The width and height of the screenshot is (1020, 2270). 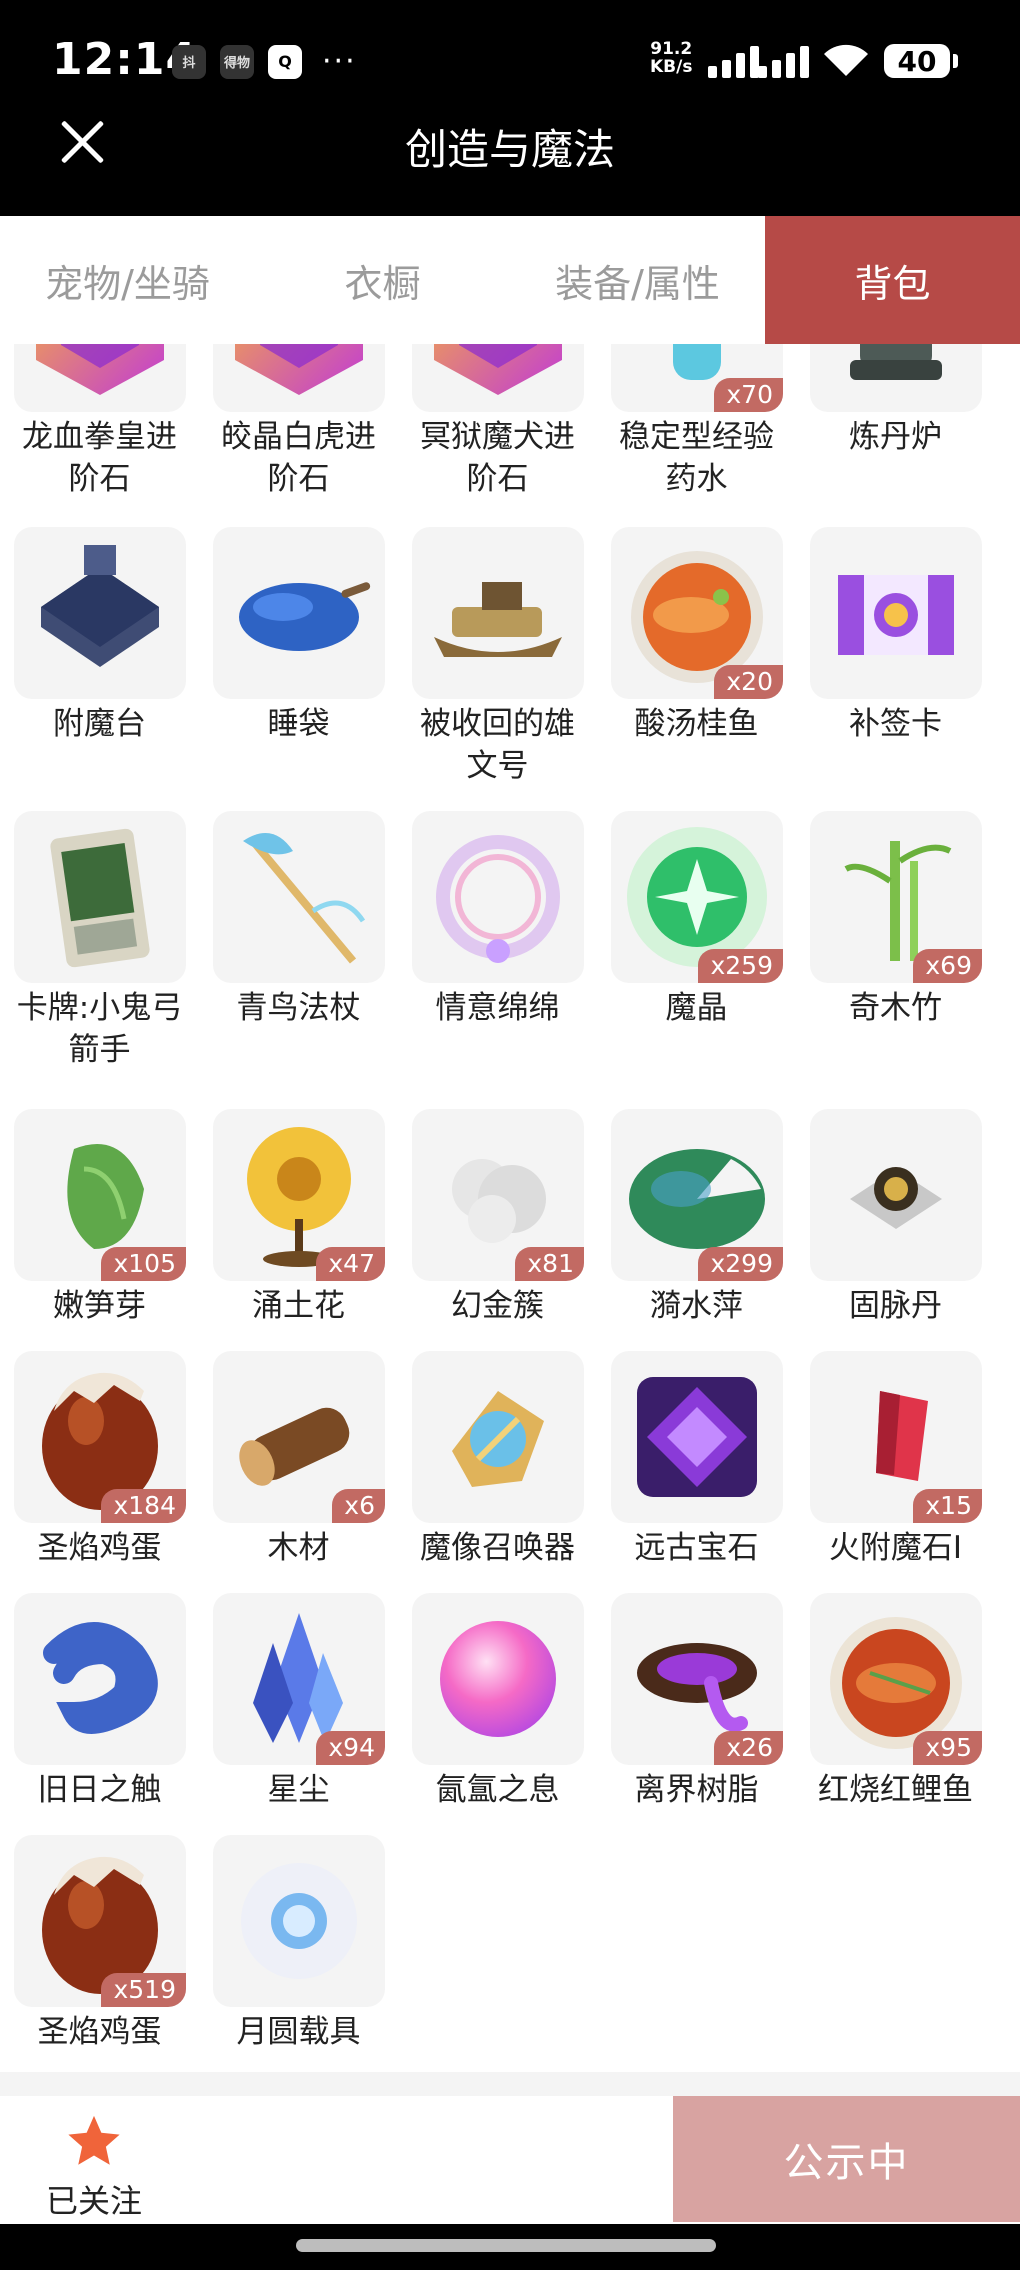 I want to click on backpack-item: 卡牌:小鬼弓 箭手, so click(x=99, y=941).